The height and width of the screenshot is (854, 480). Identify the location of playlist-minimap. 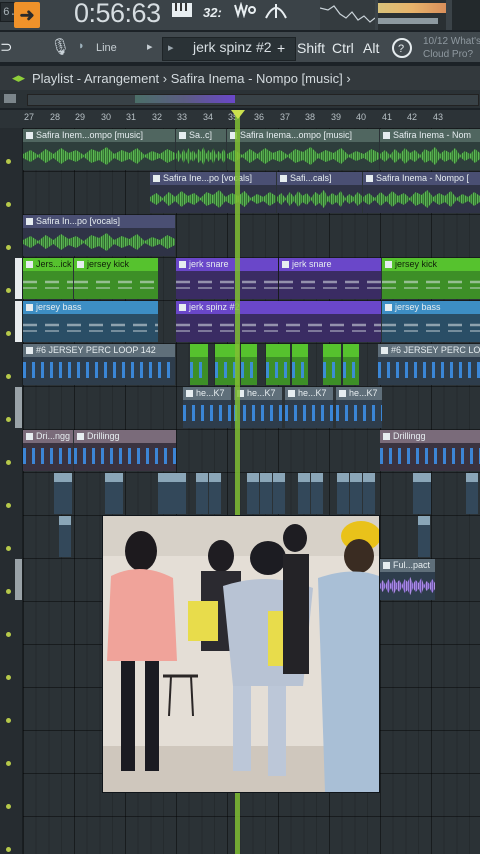
(240, 99).